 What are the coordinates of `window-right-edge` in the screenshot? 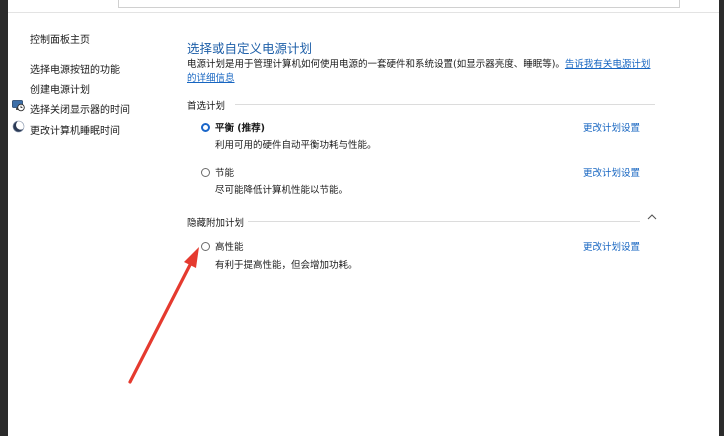 It's located at (721, 218).